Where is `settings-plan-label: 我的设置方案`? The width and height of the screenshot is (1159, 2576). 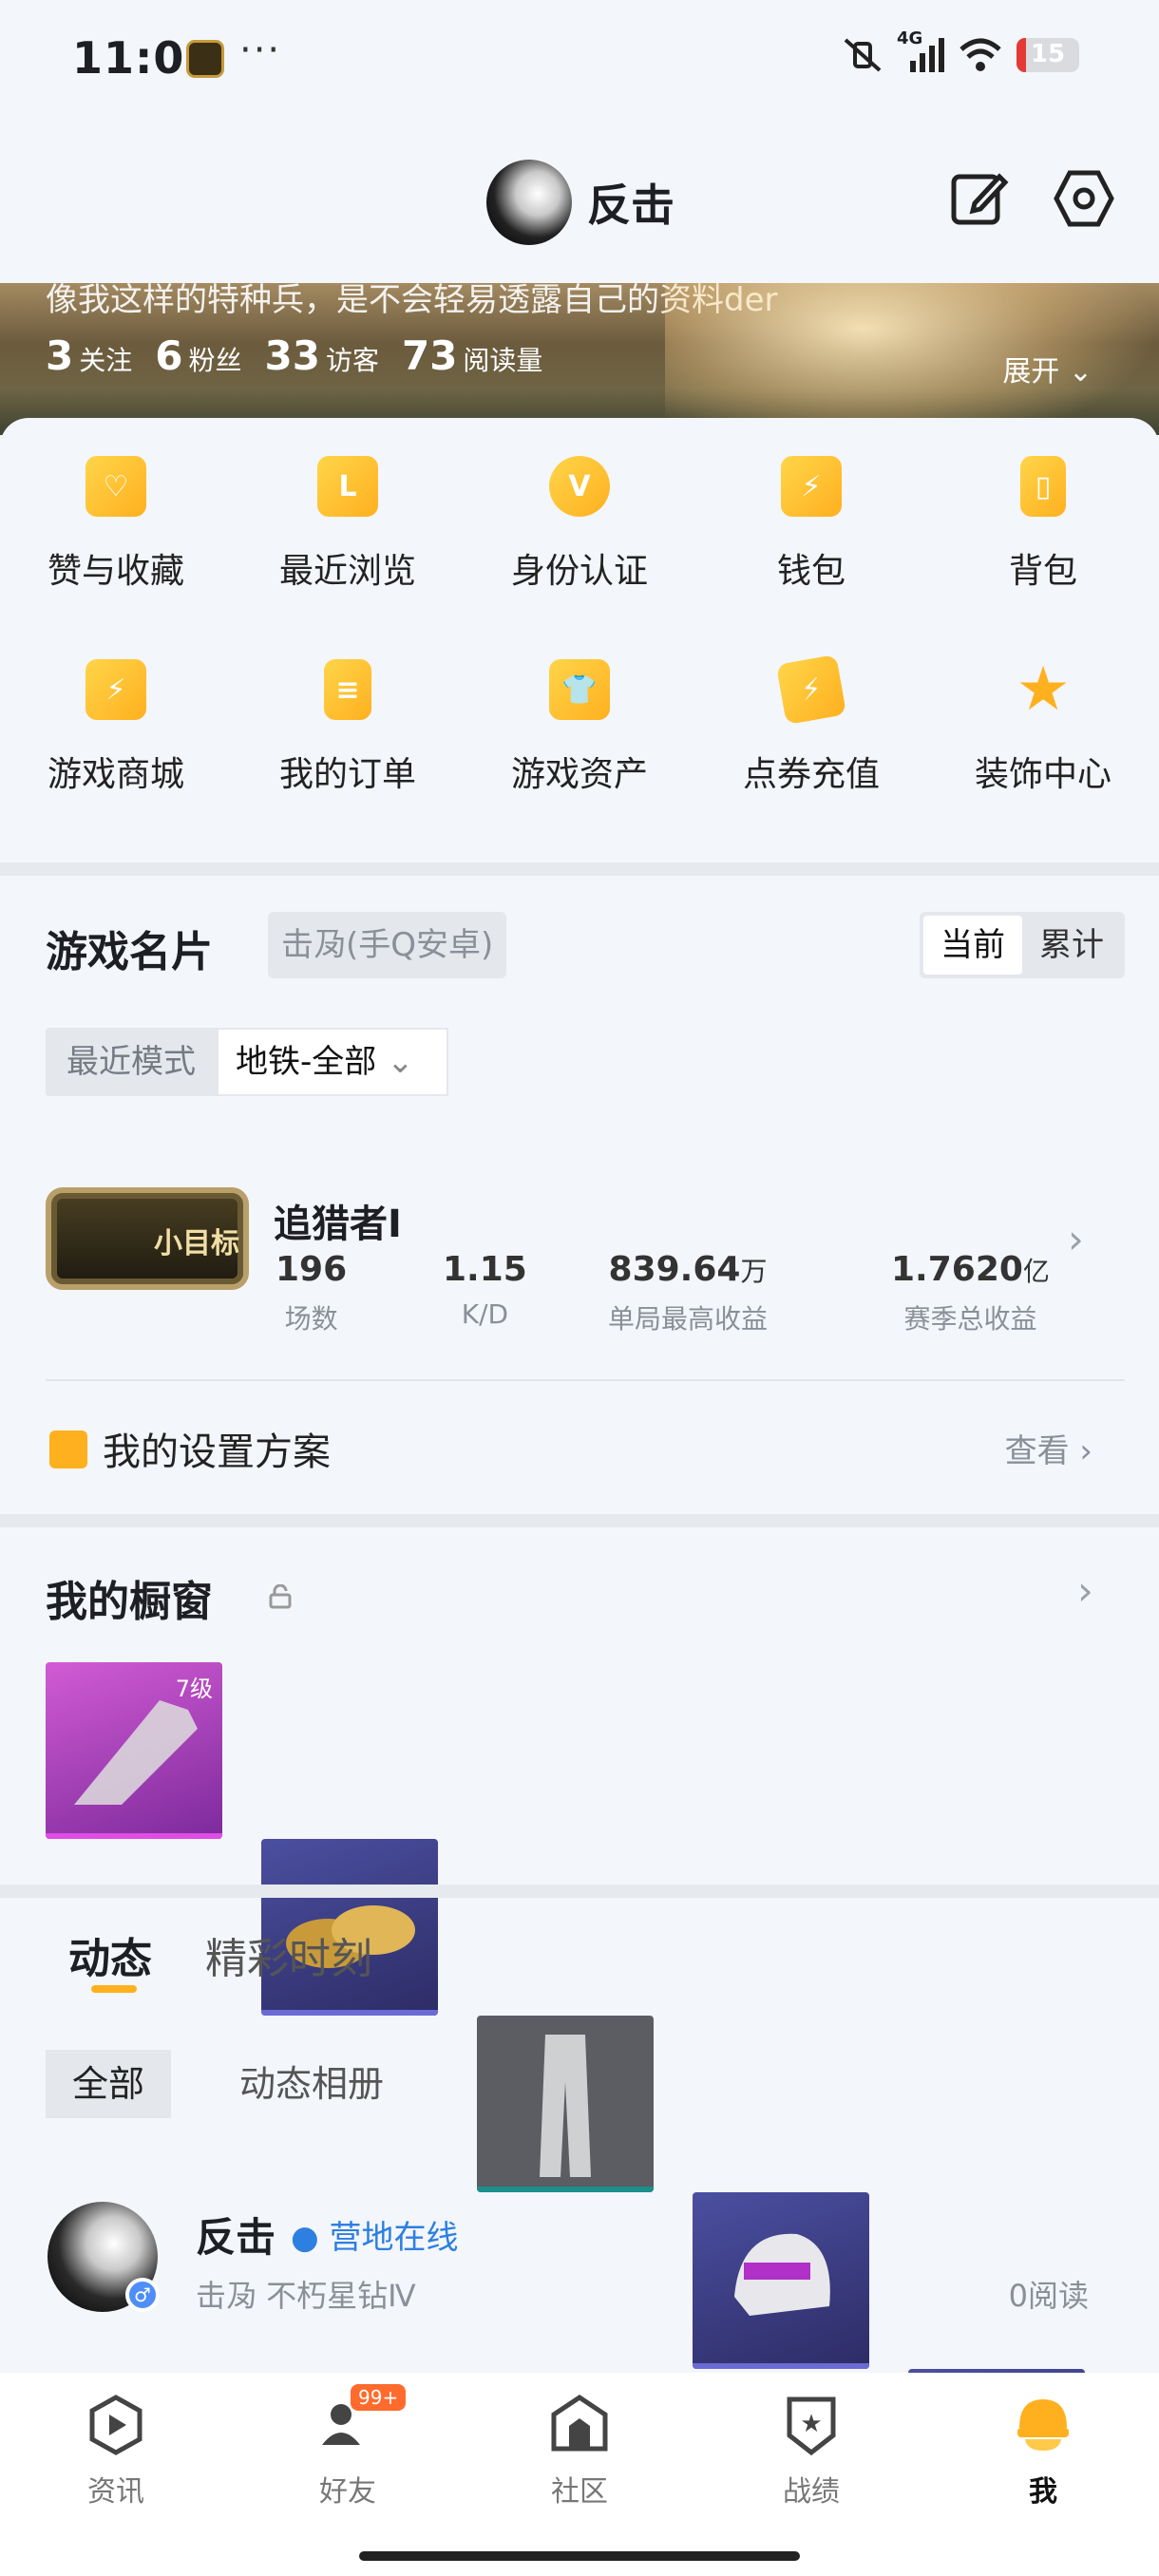 settings-plan-label: 我的设置方案 is located at coordinates (217, 1448).